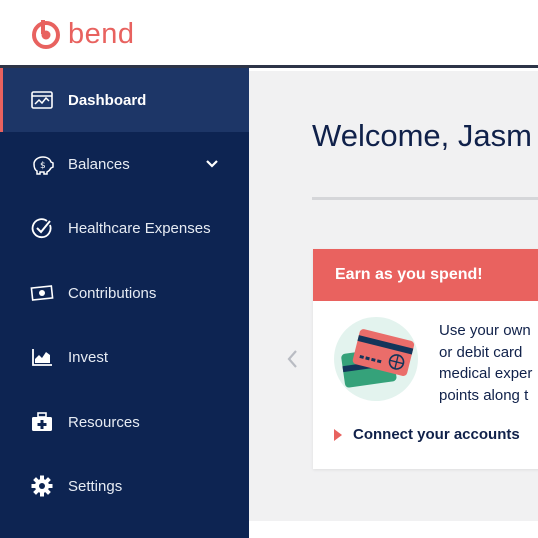  I want to click on promo-card-header: Earn as you spend!, so click(425, 275).